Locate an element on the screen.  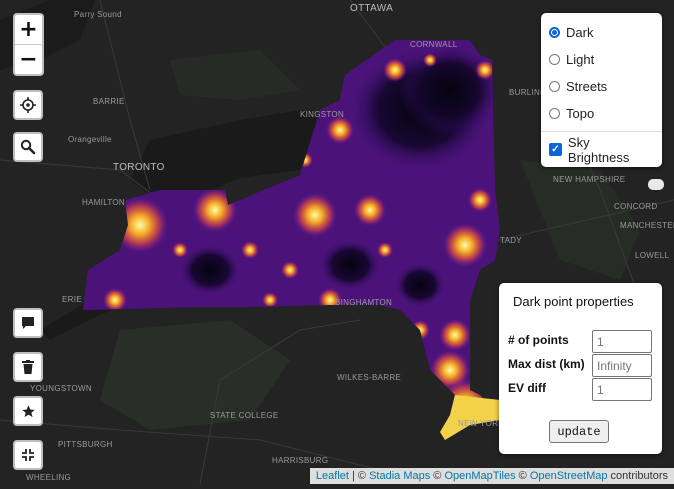
map-label: KINGSTON is located at coordinates (322, 114).